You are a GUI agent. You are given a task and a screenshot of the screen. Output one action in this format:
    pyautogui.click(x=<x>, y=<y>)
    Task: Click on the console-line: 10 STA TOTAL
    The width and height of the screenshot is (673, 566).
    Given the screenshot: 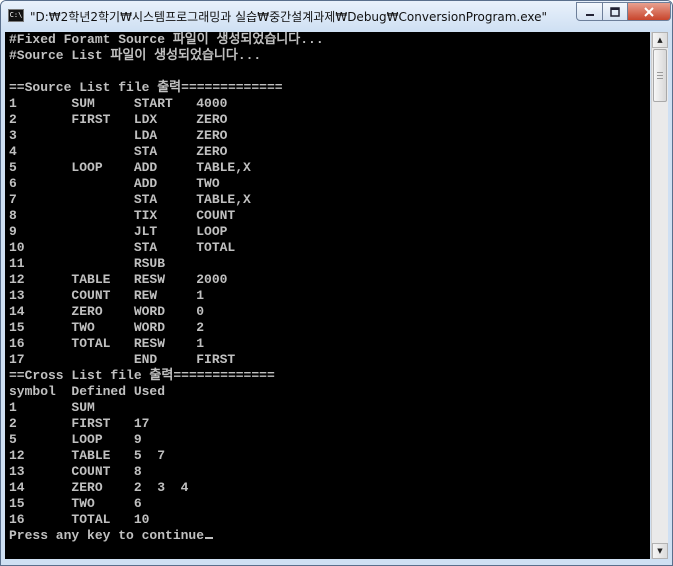 What is the action you would take?
    pyautogui.click(x=122, y=247)
    